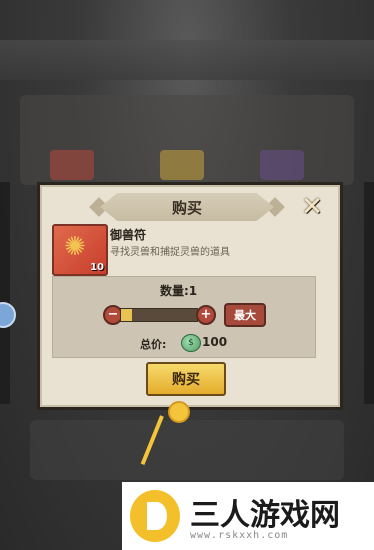 The width and height of the screenshot is (374, 550). Describe the element at coordinates (282, 165) in the screenshot. I see `background-card-purple` at that location.